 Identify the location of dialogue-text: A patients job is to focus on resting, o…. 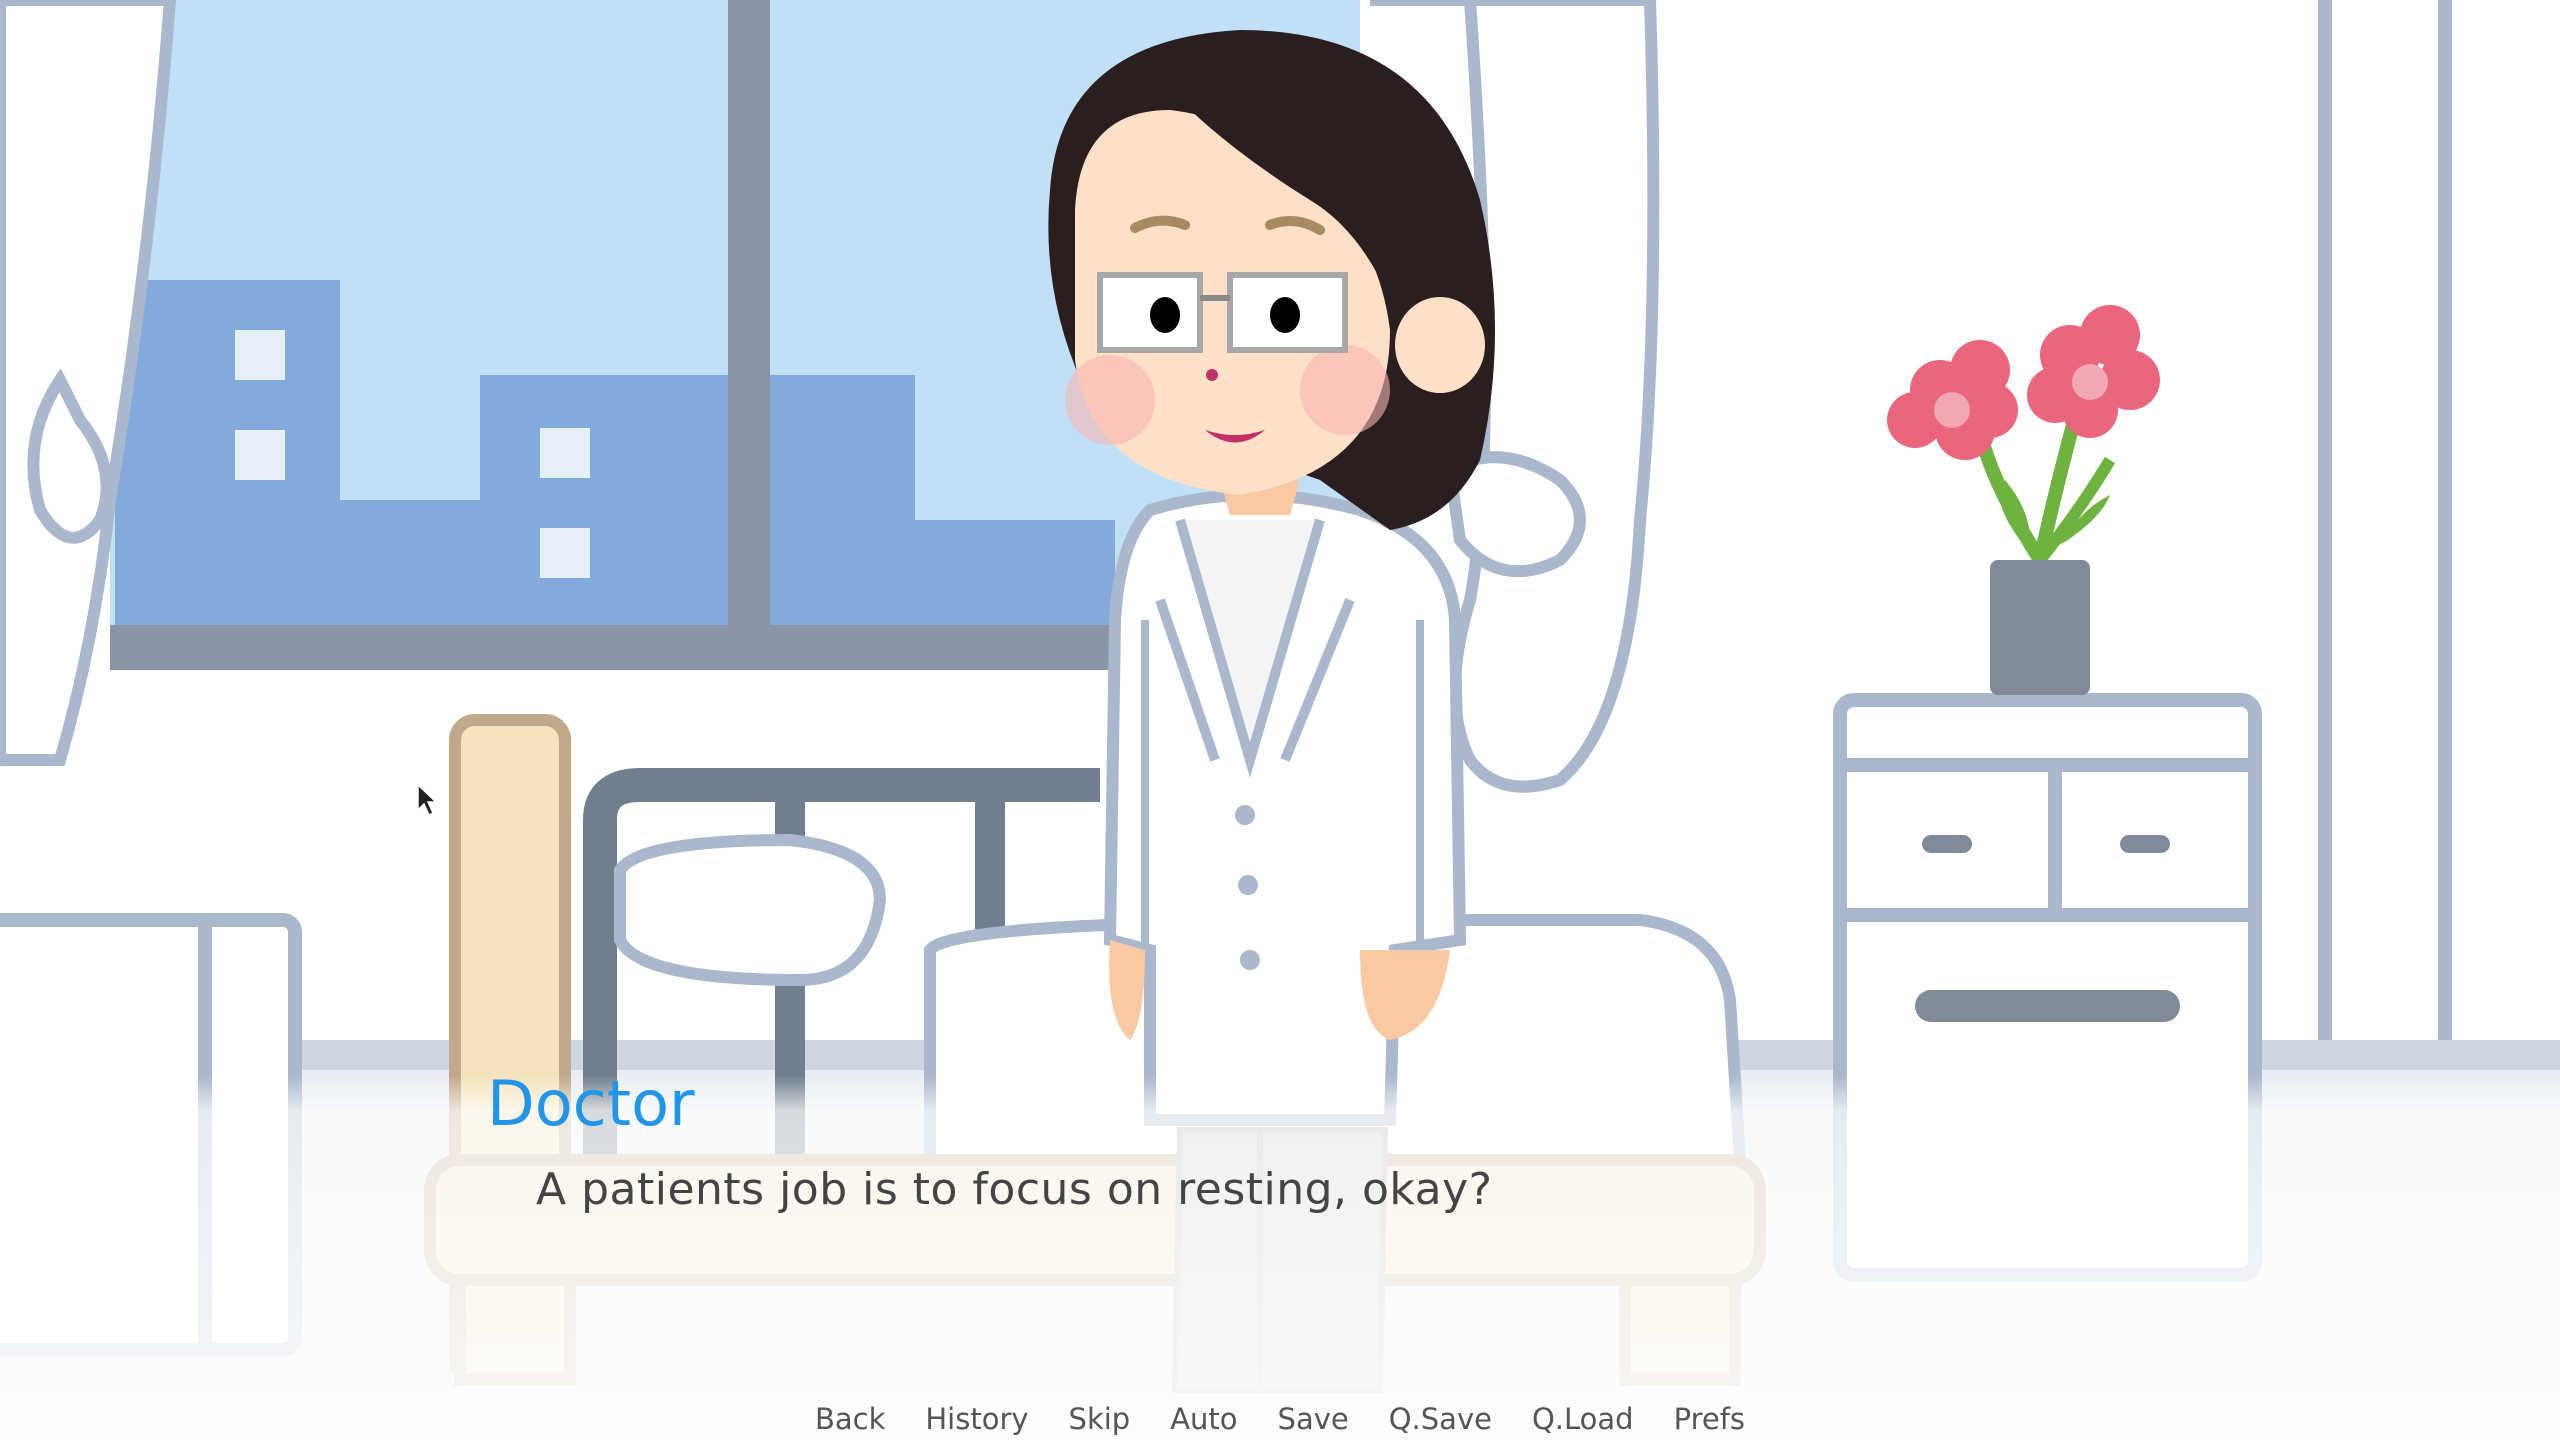
(1014, 1189).